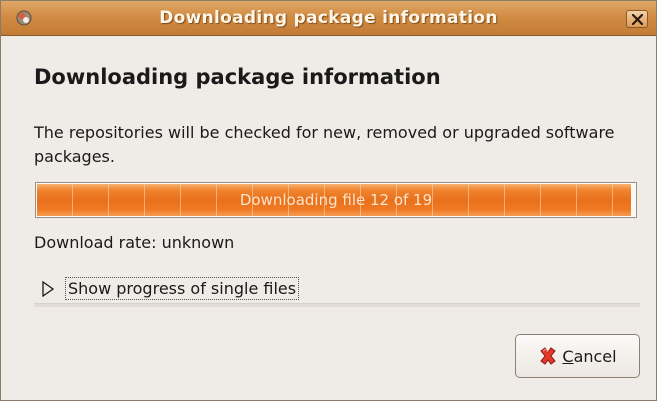  I want to click on cancel-label: Cancel, so click(589, 356).